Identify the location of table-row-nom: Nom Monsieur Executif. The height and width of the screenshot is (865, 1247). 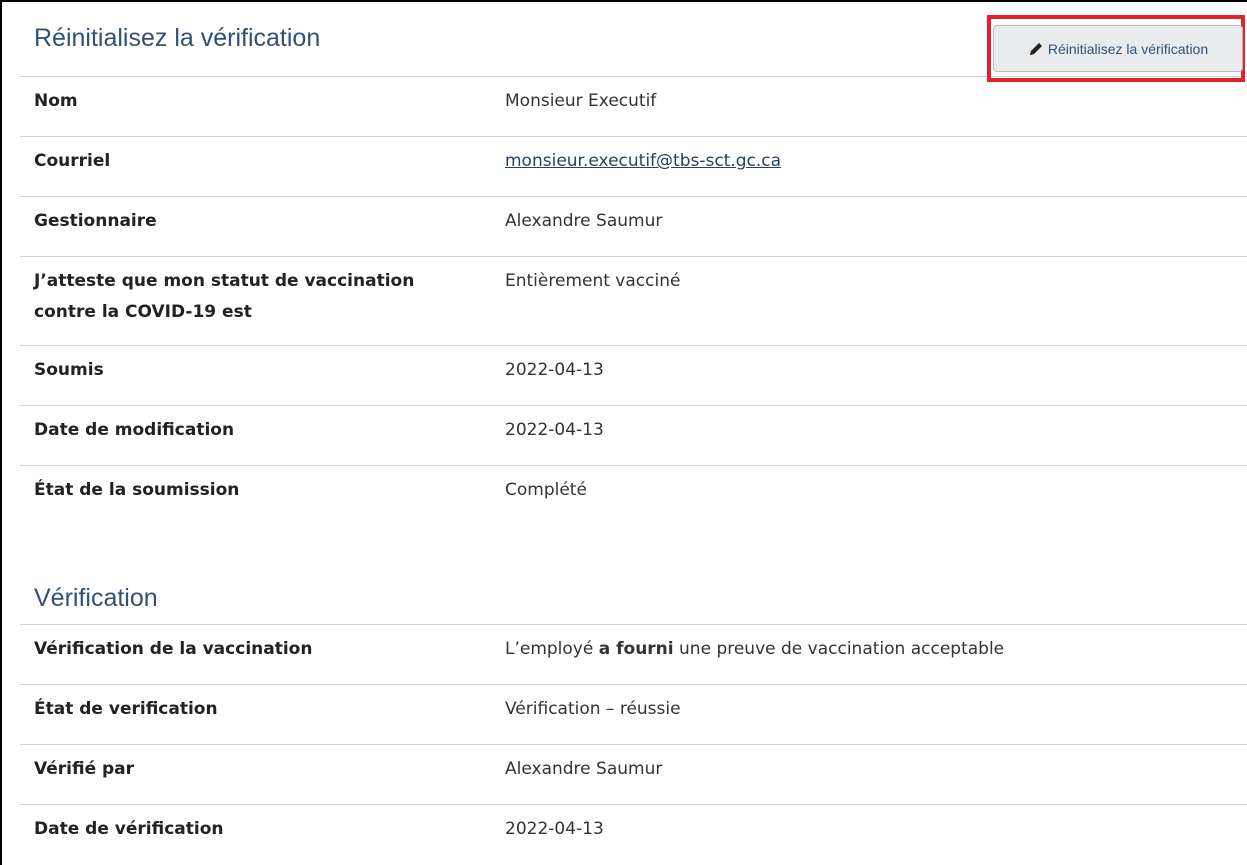
(633, 107).